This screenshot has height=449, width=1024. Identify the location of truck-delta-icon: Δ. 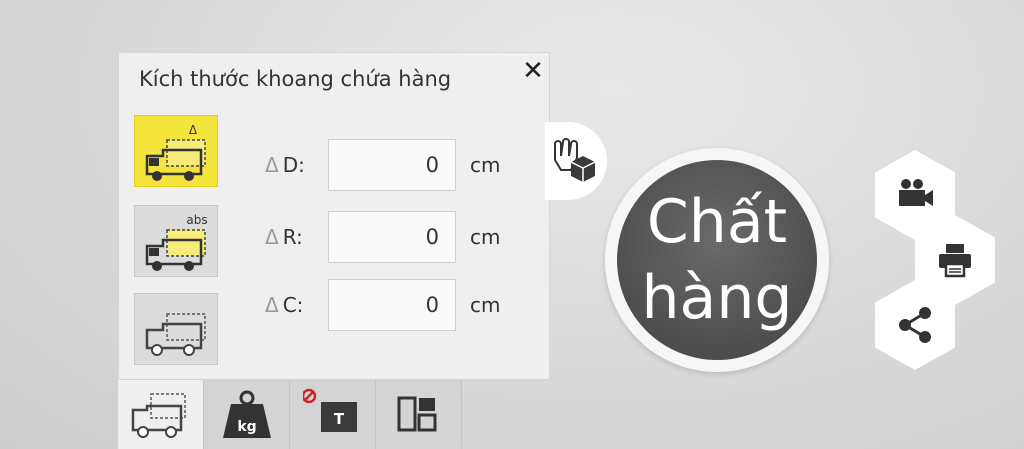
(175, 152).